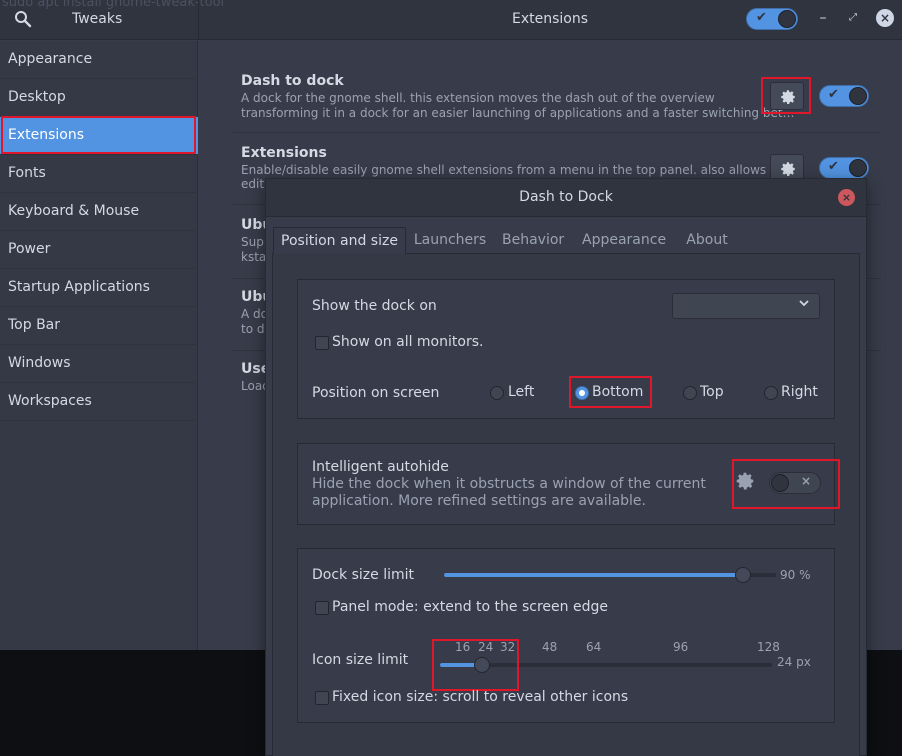 The width and height of the screenshot is (902, 756). What do you see at coordinates (846, 197) in the screenshot?
I see `dialog-close-button: ×` at bounding box center [846, 197].